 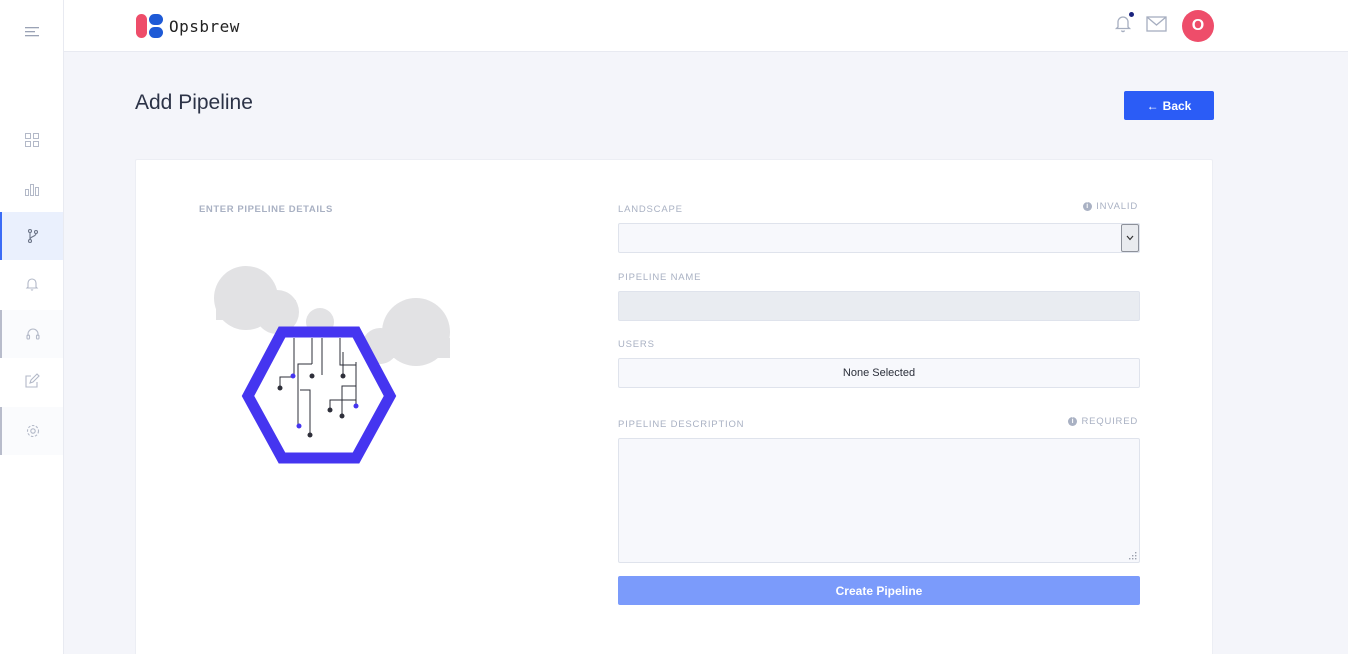 I want to click on back-button: ← Back, so click(x=1169, y=105).